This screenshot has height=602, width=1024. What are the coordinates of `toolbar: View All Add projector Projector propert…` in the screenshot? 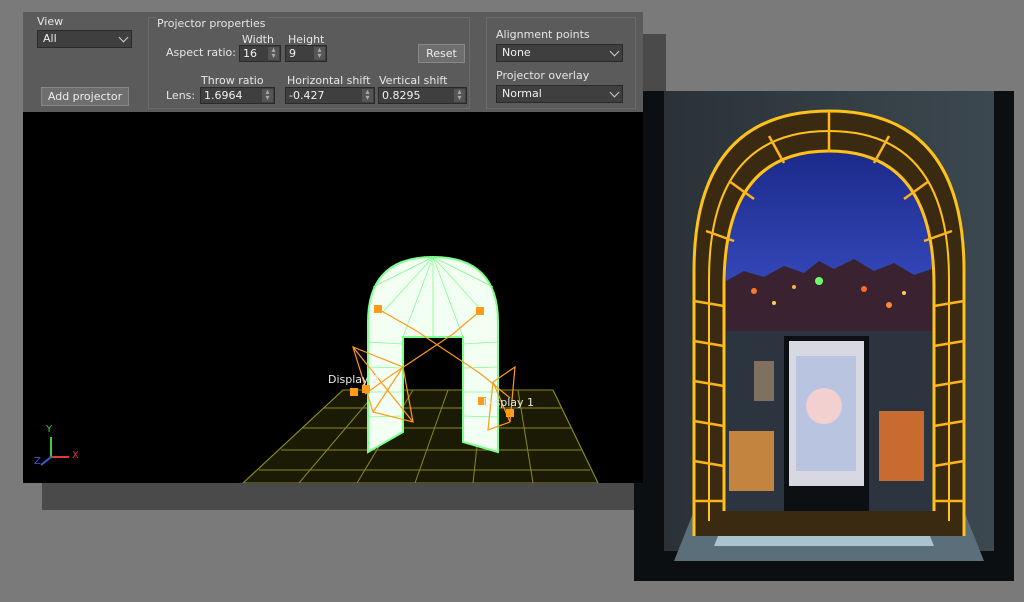 It's located at (333, 62).